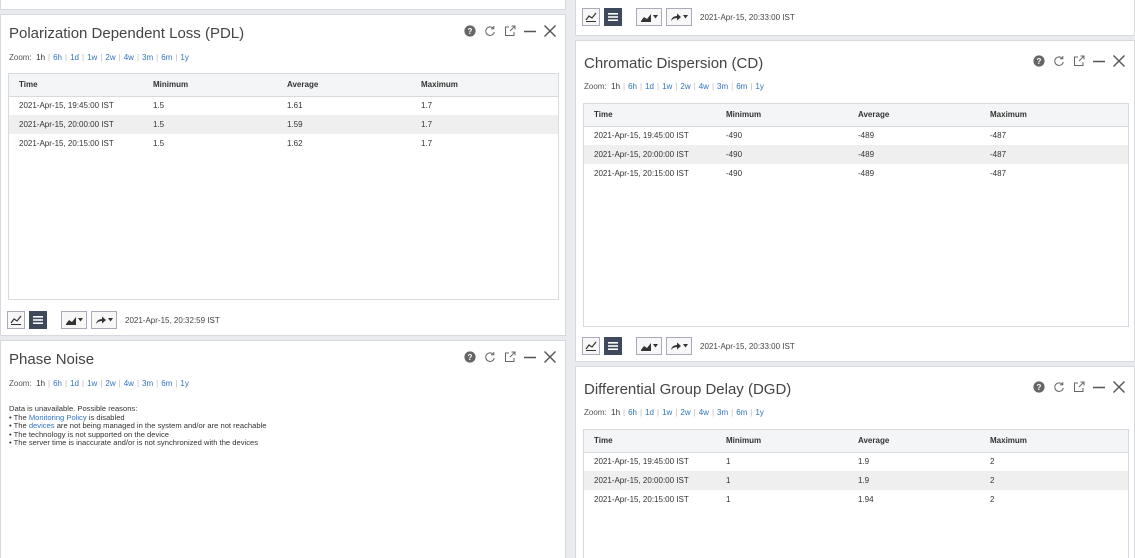 This screenshot has width=1135, height=558. I want to click on panel-actions: ?, so click(1079, 61).